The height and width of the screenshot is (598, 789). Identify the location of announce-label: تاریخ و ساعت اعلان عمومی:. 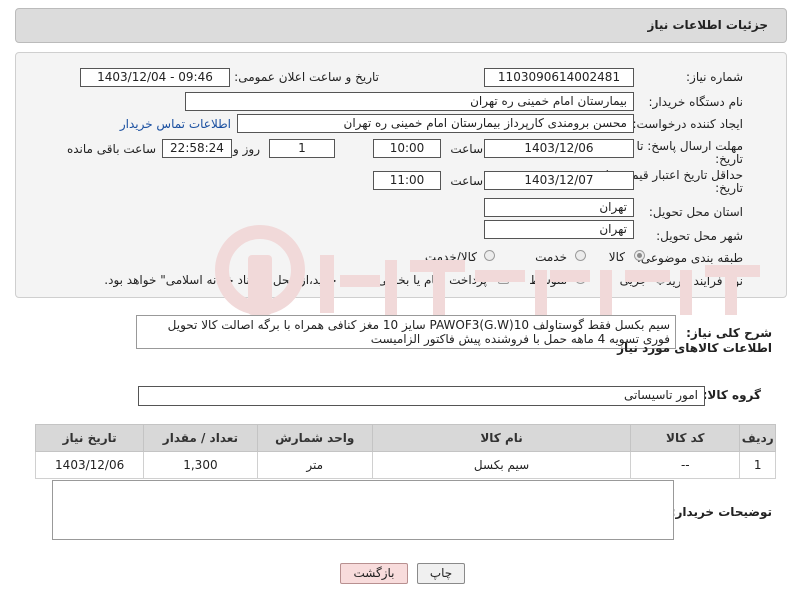
(306, 77).